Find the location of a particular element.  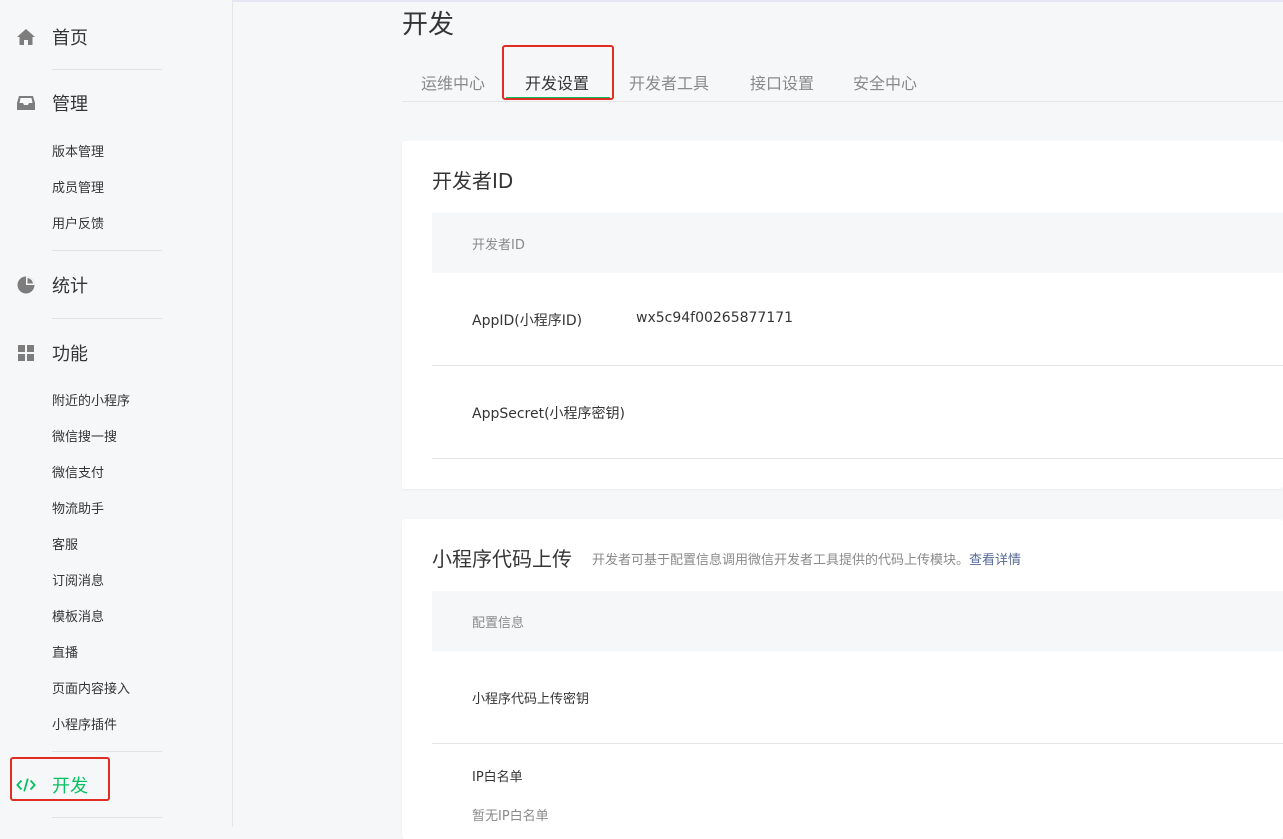

sidebar-item-label: 统计 is located at coordinates (70, 286).